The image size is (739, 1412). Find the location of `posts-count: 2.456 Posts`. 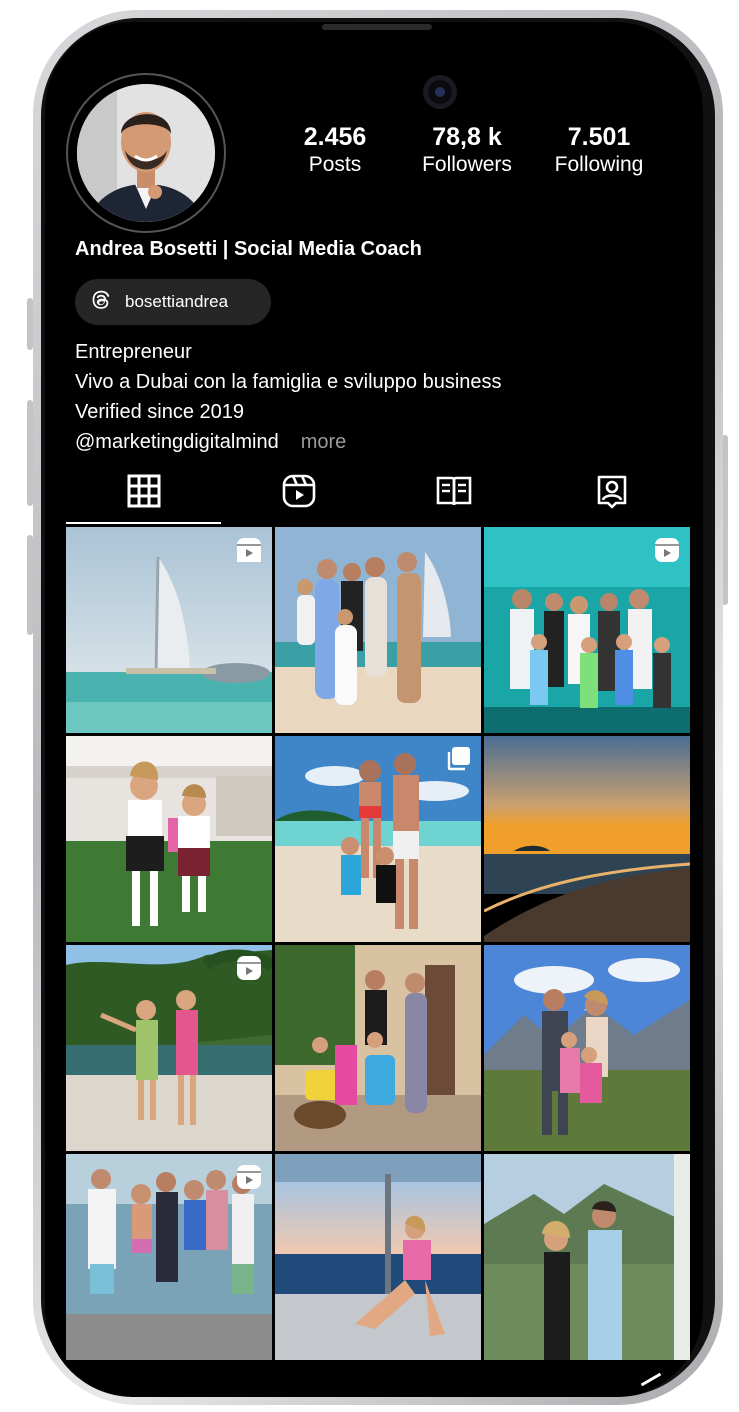

posts-count: 2.456 Posts is located at coordinates (335, 150).